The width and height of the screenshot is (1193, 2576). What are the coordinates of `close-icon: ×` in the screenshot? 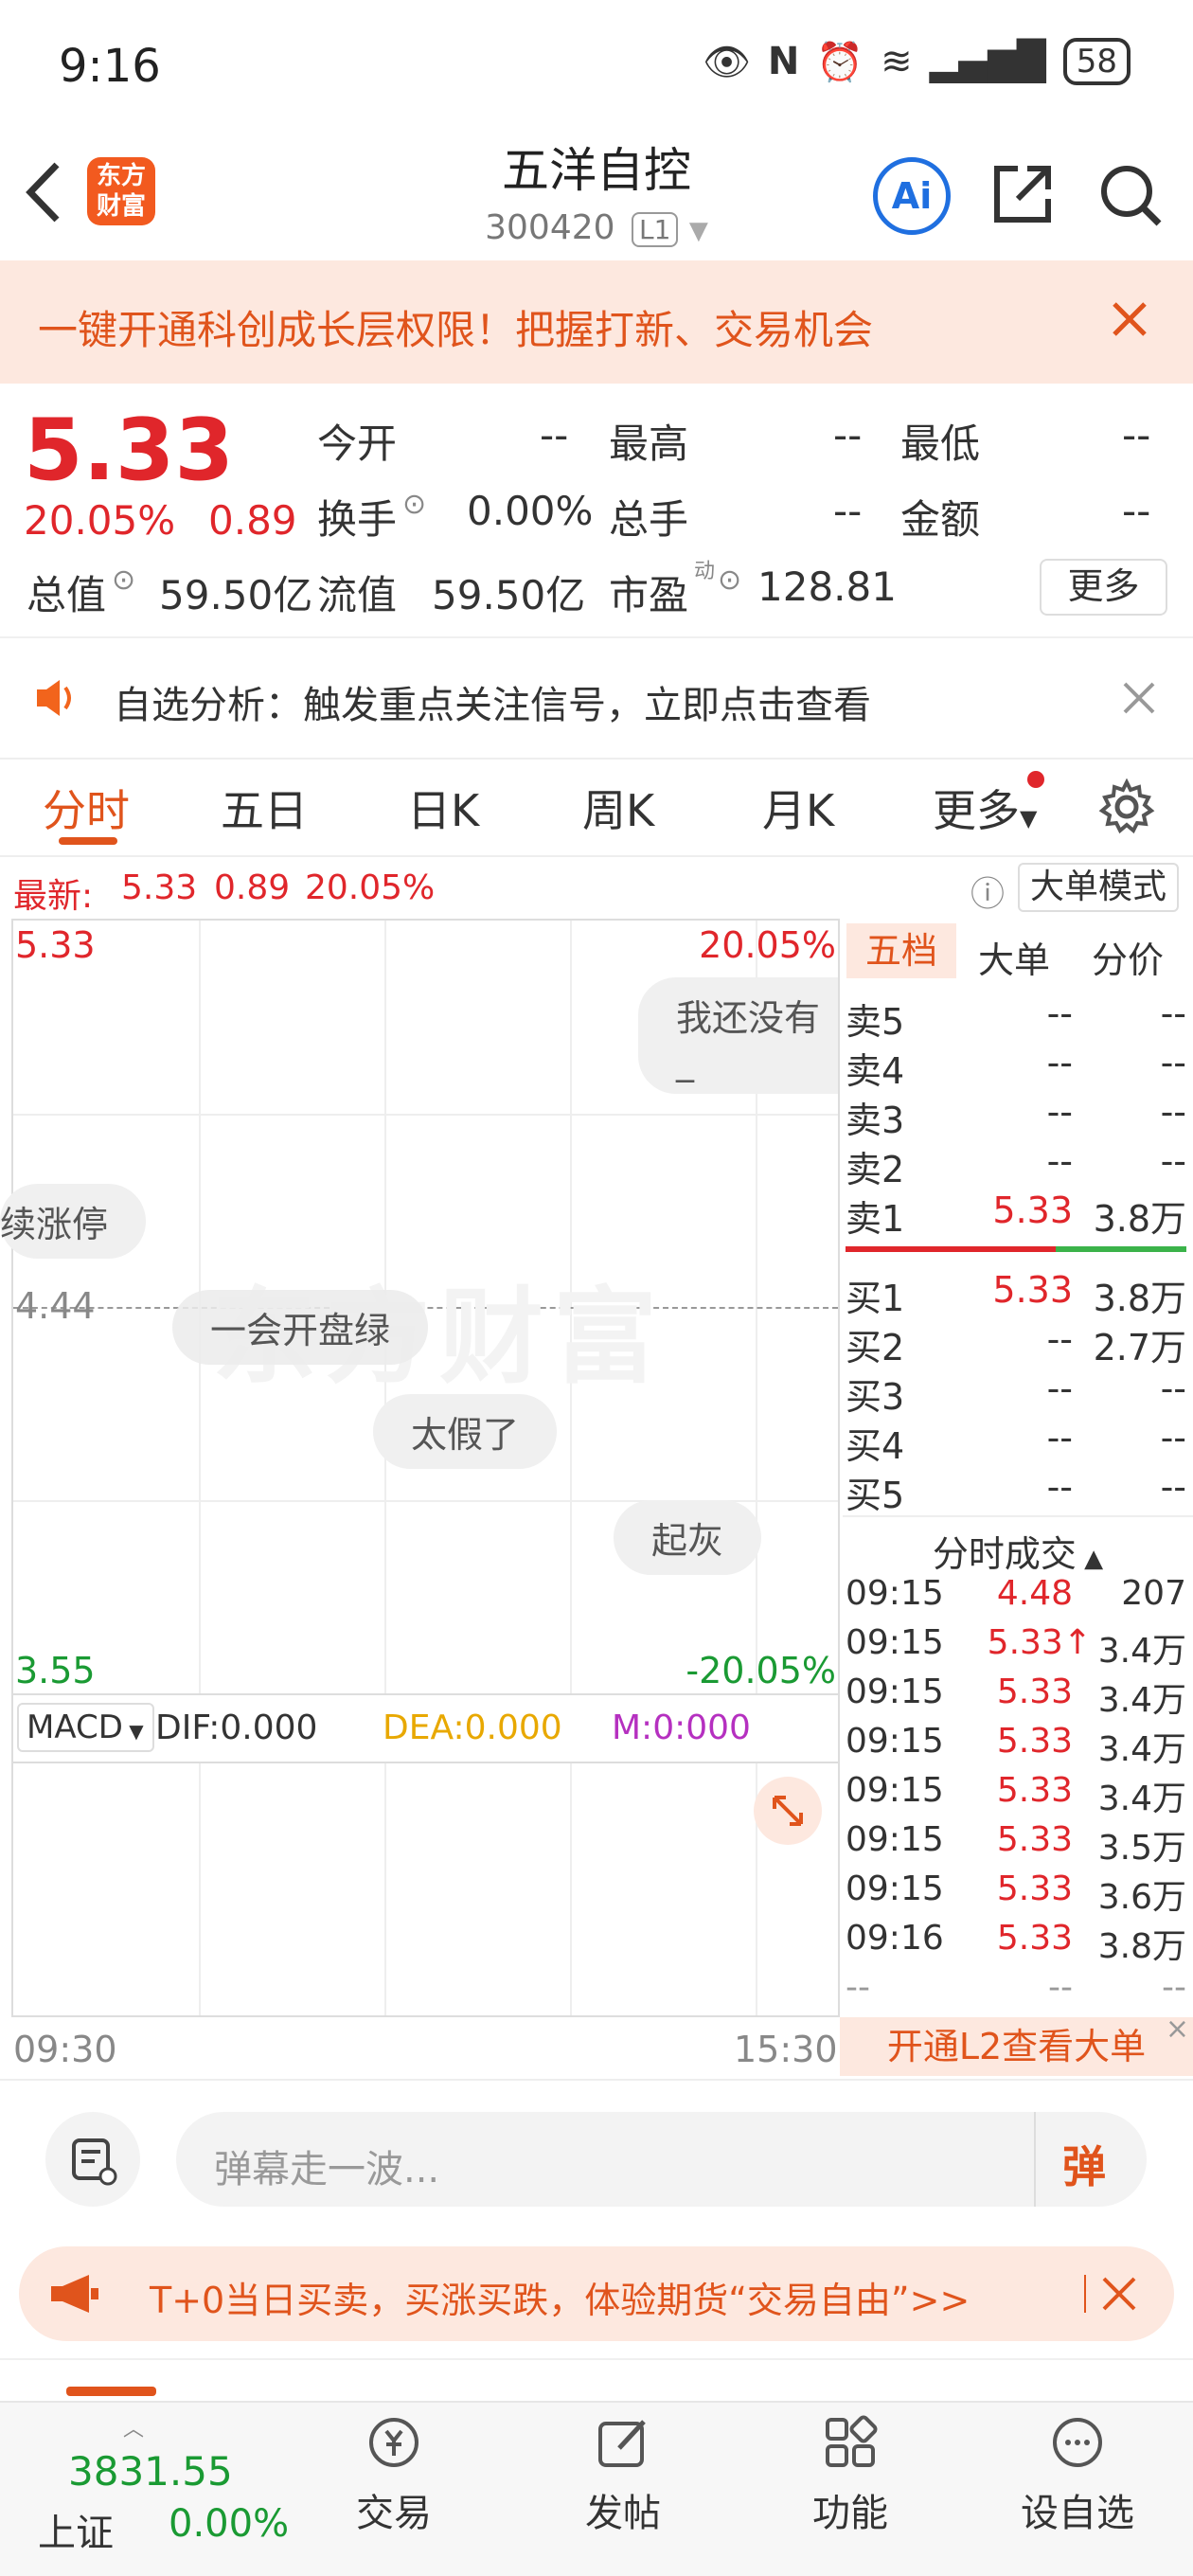 It's located at (1177, 2029).